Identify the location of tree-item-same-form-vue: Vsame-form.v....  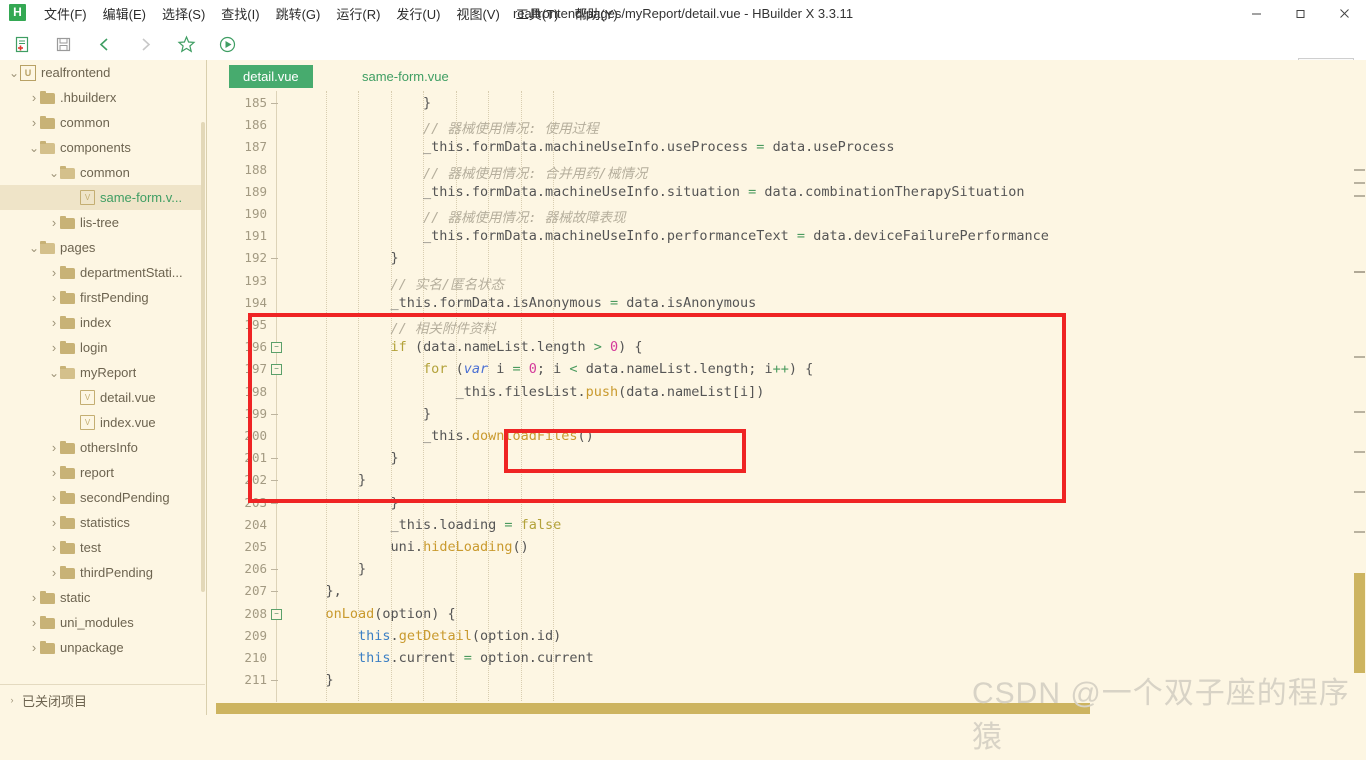
(102, 197).